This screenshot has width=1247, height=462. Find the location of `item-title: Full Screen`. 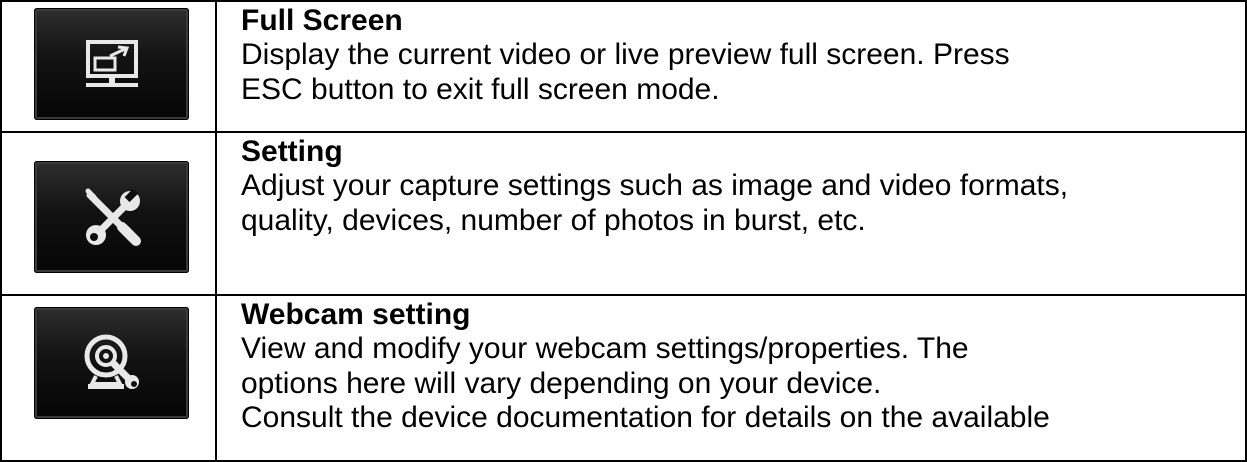

item-title: Full Screen is located at coordinates (322, 20).